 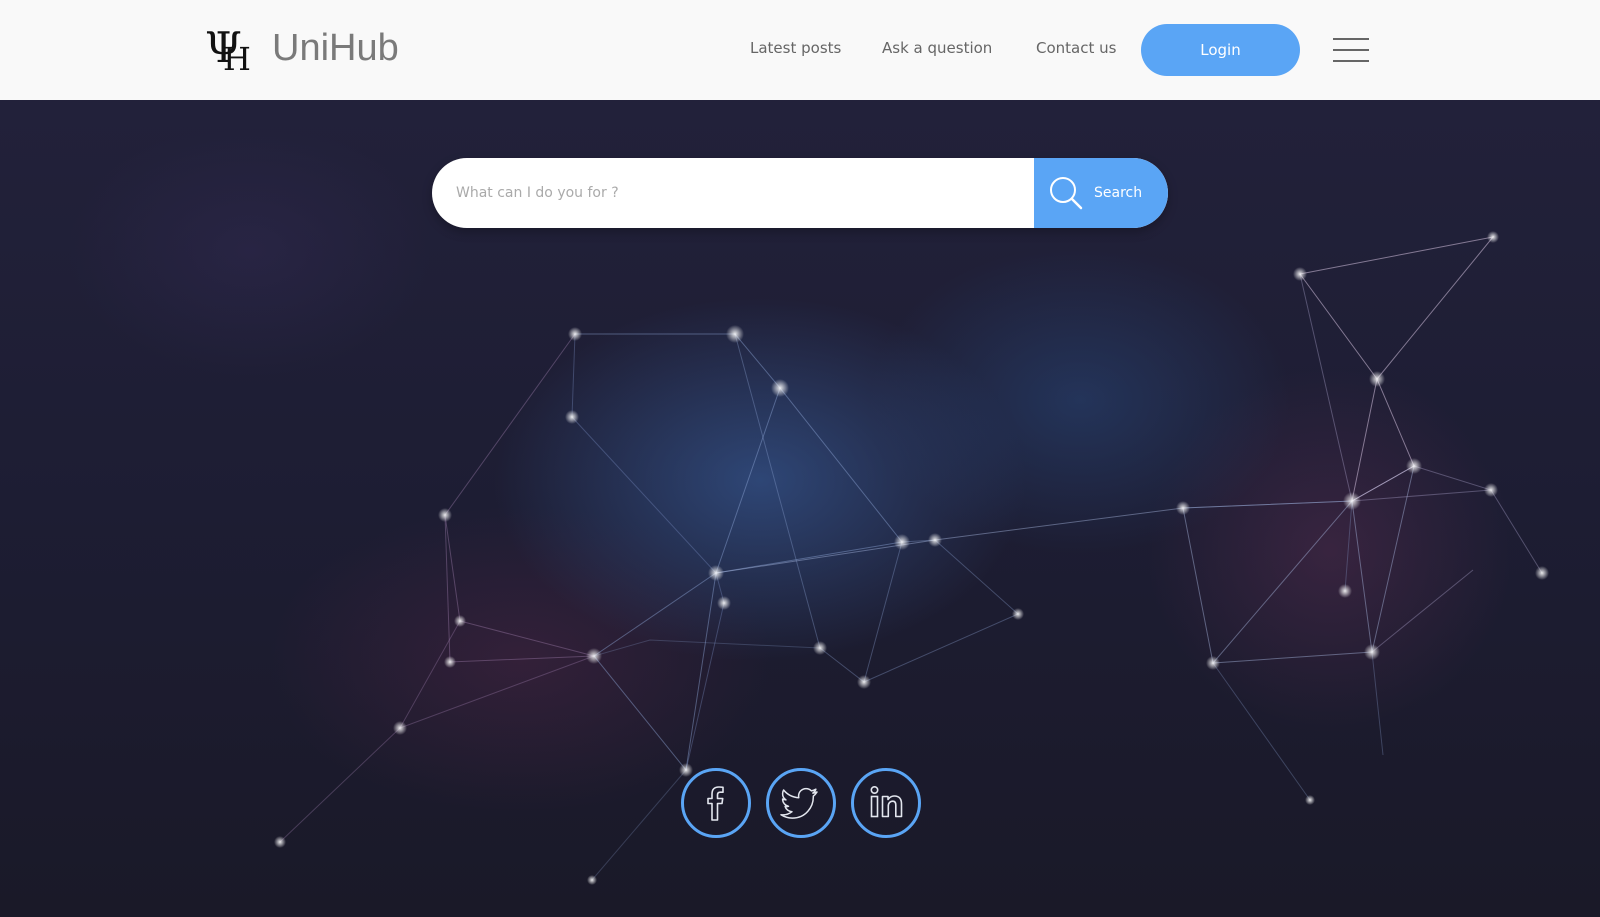 I want to click on linkedin-icon, so click(x=886, y=802).